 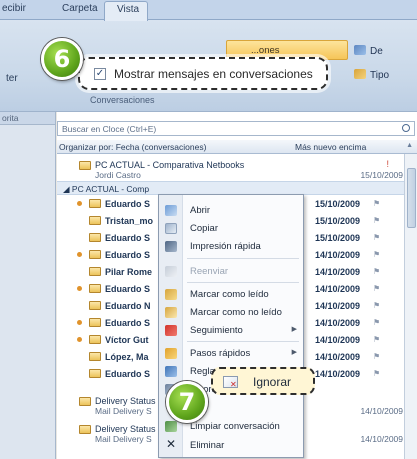 What do you see at coordinates (368, 51) in the screenshot?
I see `arrange-by-from-button: De` at bounding box center [368, 51].